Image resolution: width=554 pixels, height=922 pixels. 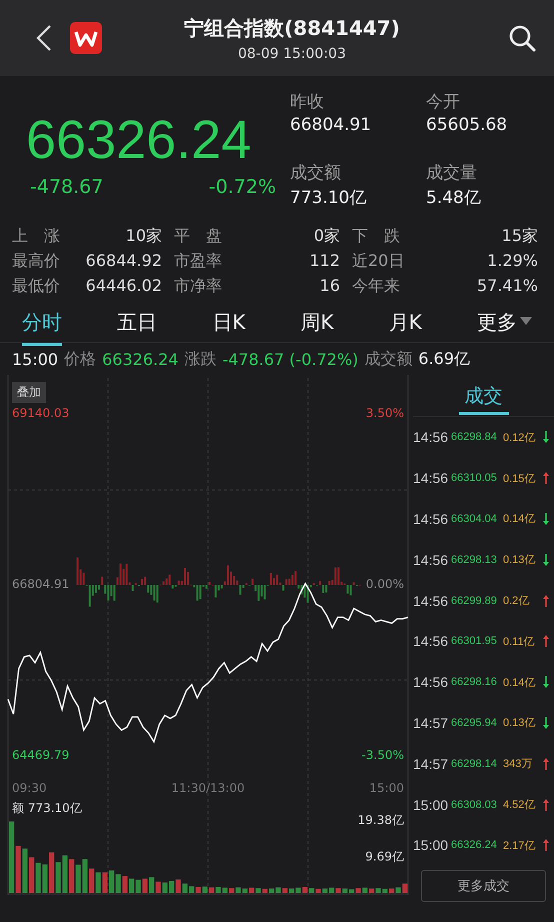 I want to click on axis-label: 11:30/13:00, so click(x=208, y=788).